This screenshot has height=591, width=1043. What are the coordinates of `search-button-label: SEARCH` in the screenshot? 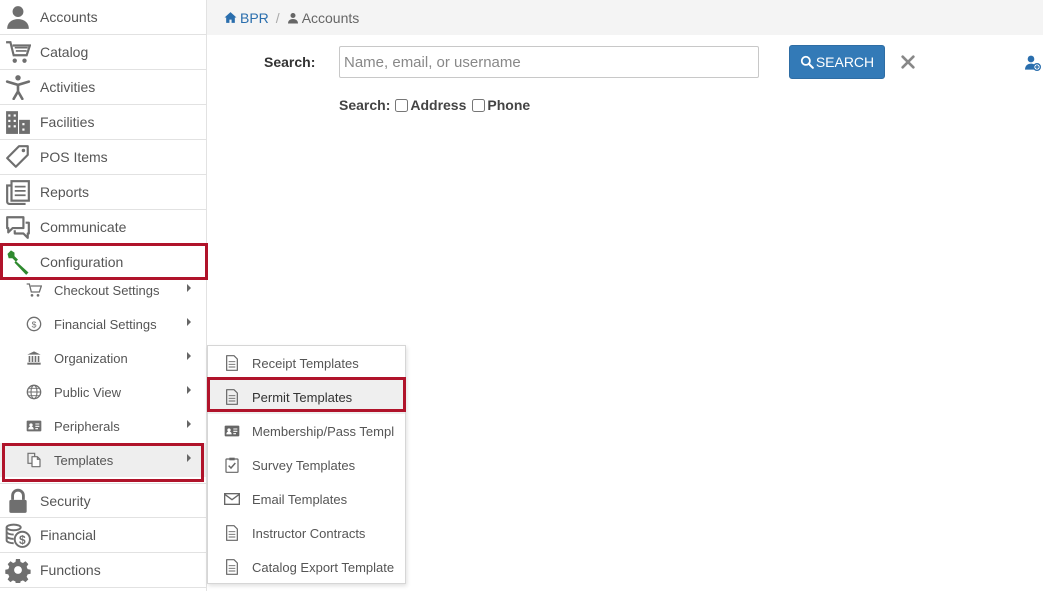 It's located at (845, 62).